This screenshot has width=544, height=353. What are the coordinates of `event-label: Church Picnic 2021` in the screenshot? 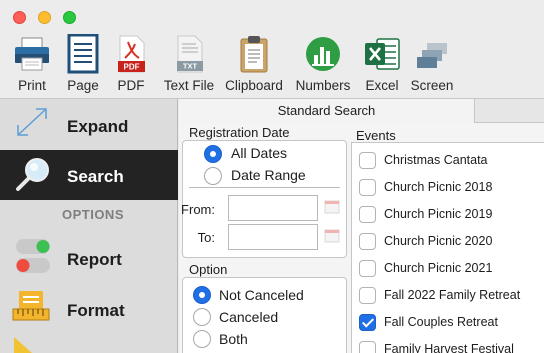 It's located at (438, 268).